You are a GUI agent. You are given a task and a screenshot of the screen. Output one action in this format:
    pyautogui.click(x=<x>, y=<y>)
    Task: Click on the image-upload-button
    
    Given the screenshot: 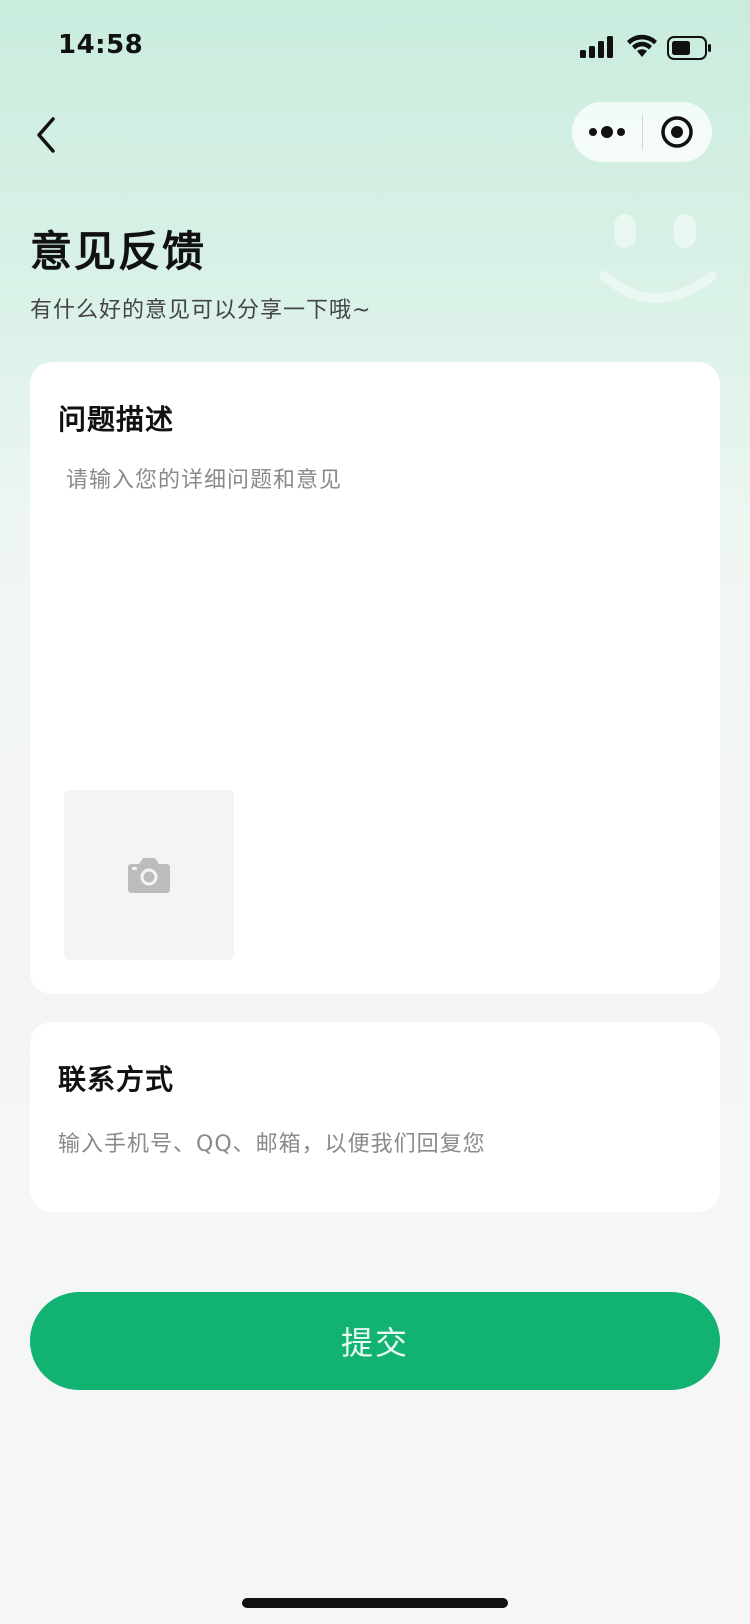 What is the action you would take?
    pyautogui.click(x=149, y=875)
    